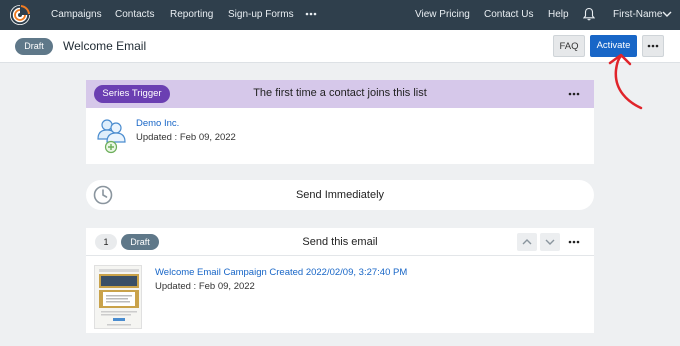  What do you see at coordinates (111, 136) in the screenshot?
I see `contact-list-icon` at bounding box center [111, 136].